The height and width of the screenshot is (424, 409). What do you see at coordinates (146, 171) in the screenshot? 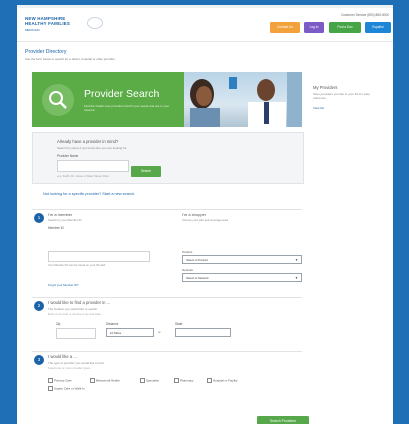
I see `lookup-search-button: Search` at bounding box center [146, 171].